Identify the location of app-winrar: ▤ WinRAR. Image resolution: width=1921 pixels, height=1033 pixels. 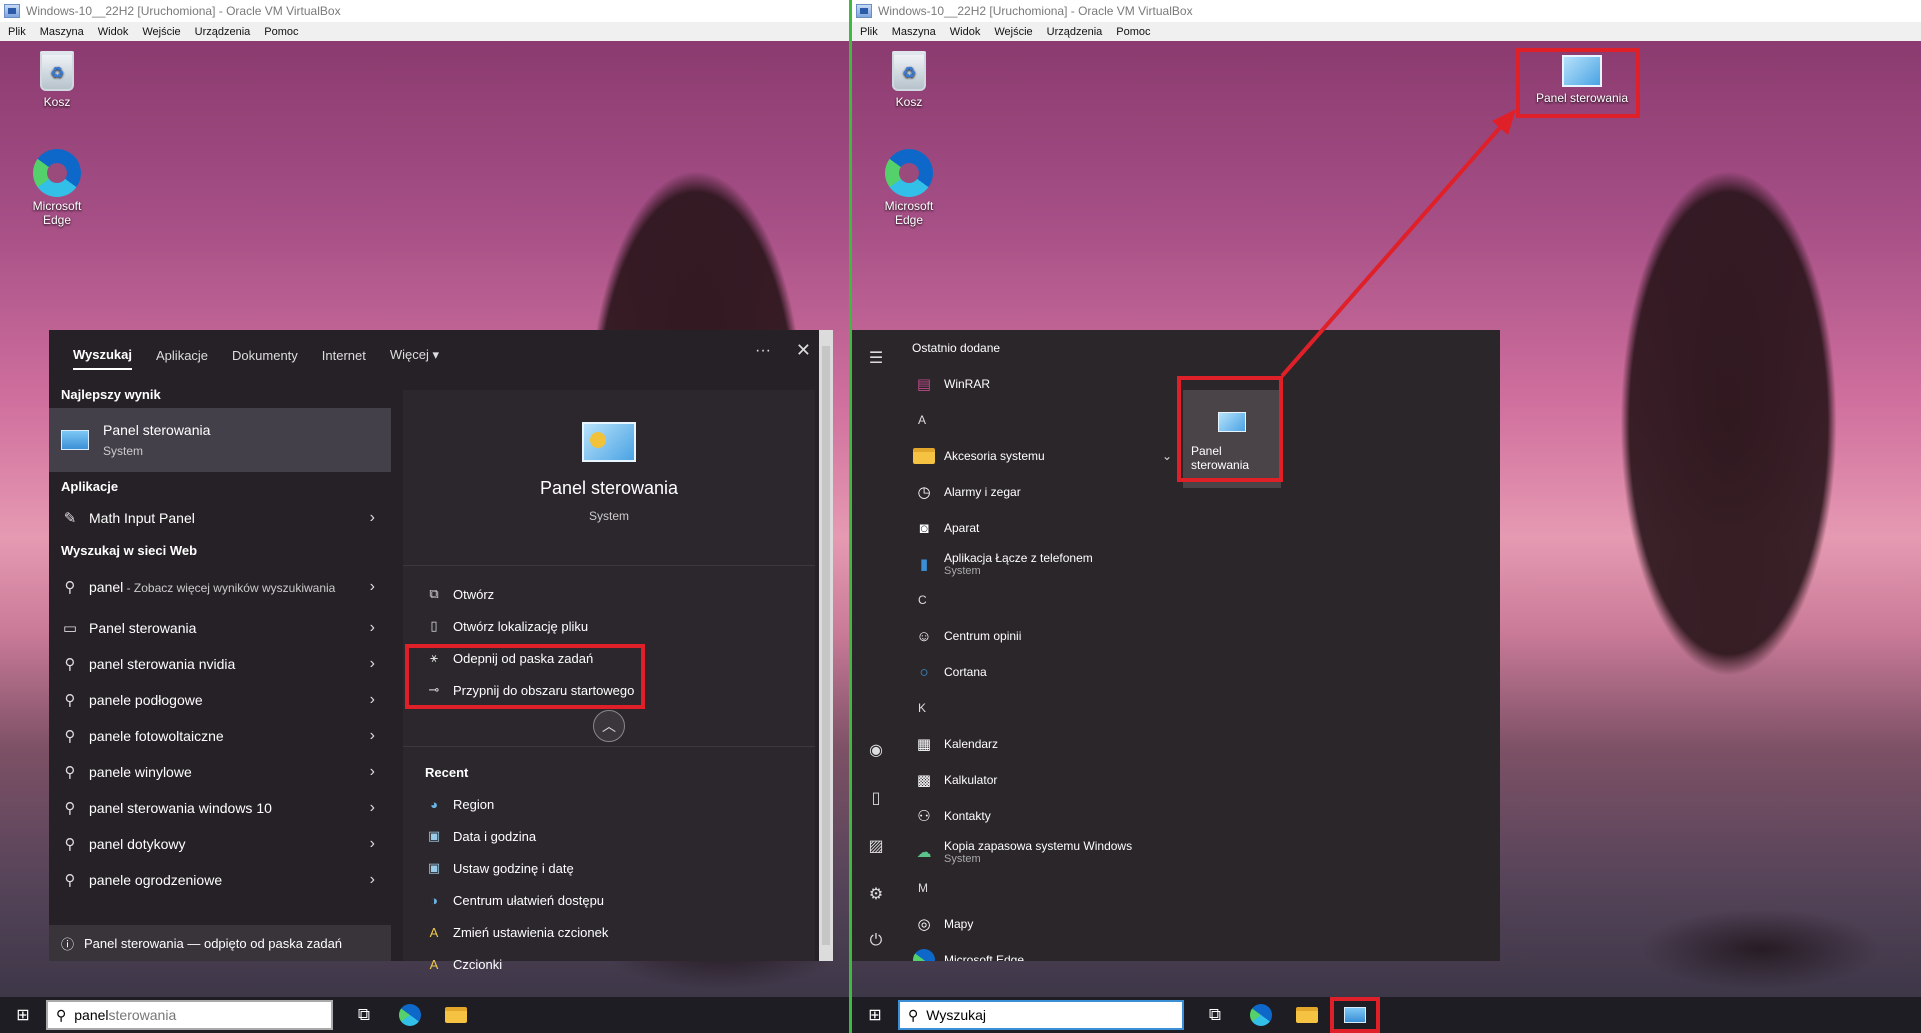
(1042, 384).